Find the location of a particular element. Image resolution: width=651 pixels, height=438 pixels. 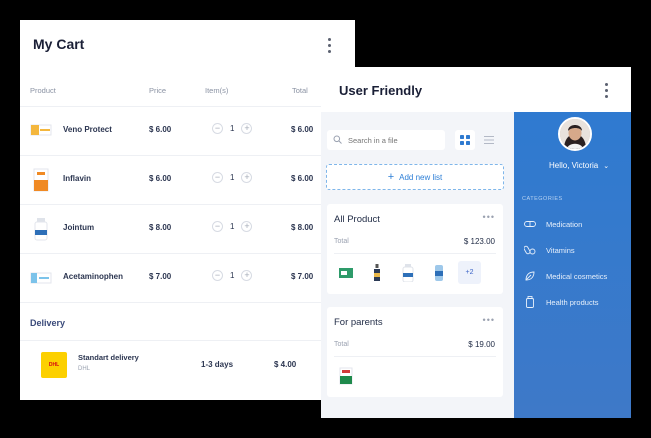

card-items is located at coordinates (345, 375).